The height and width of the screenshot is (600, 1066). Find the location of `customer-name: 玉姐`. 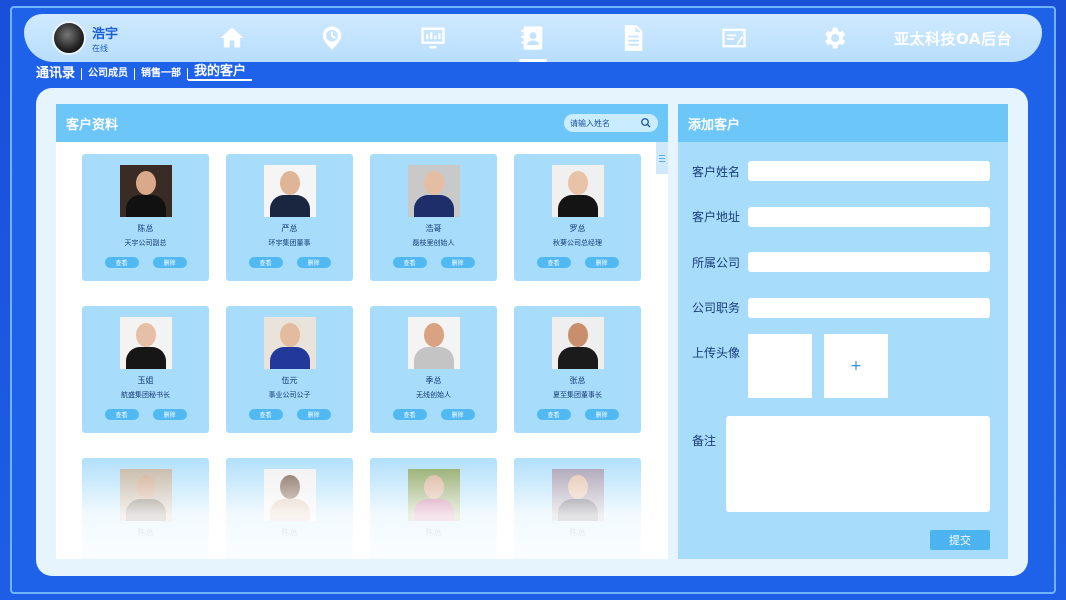

customer-name: 玉姐 is located at coordinates (145, 380).